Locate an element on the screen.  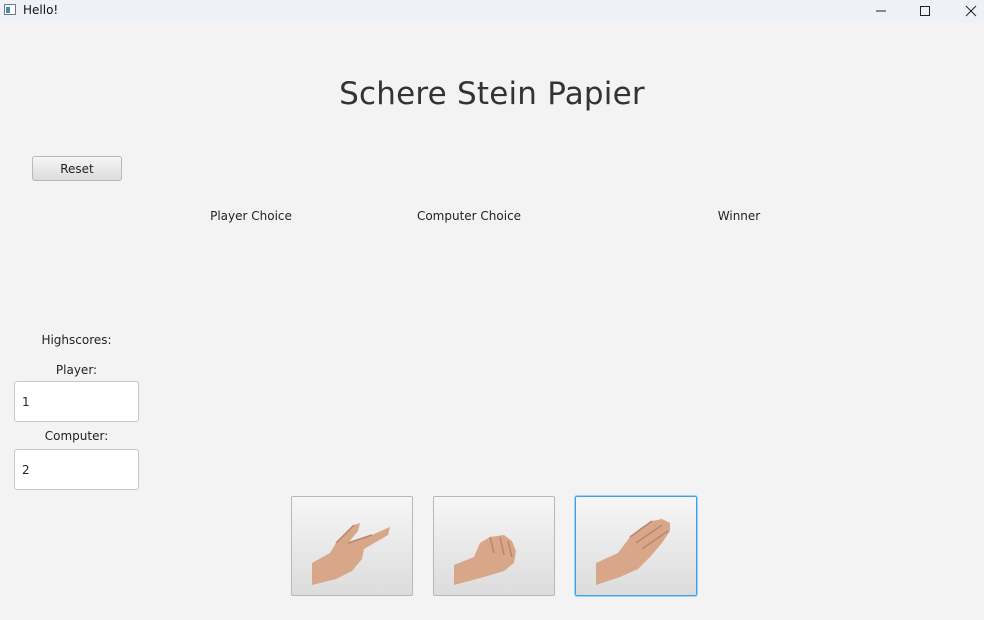
scissors-button is located at coordinates (352, 546).